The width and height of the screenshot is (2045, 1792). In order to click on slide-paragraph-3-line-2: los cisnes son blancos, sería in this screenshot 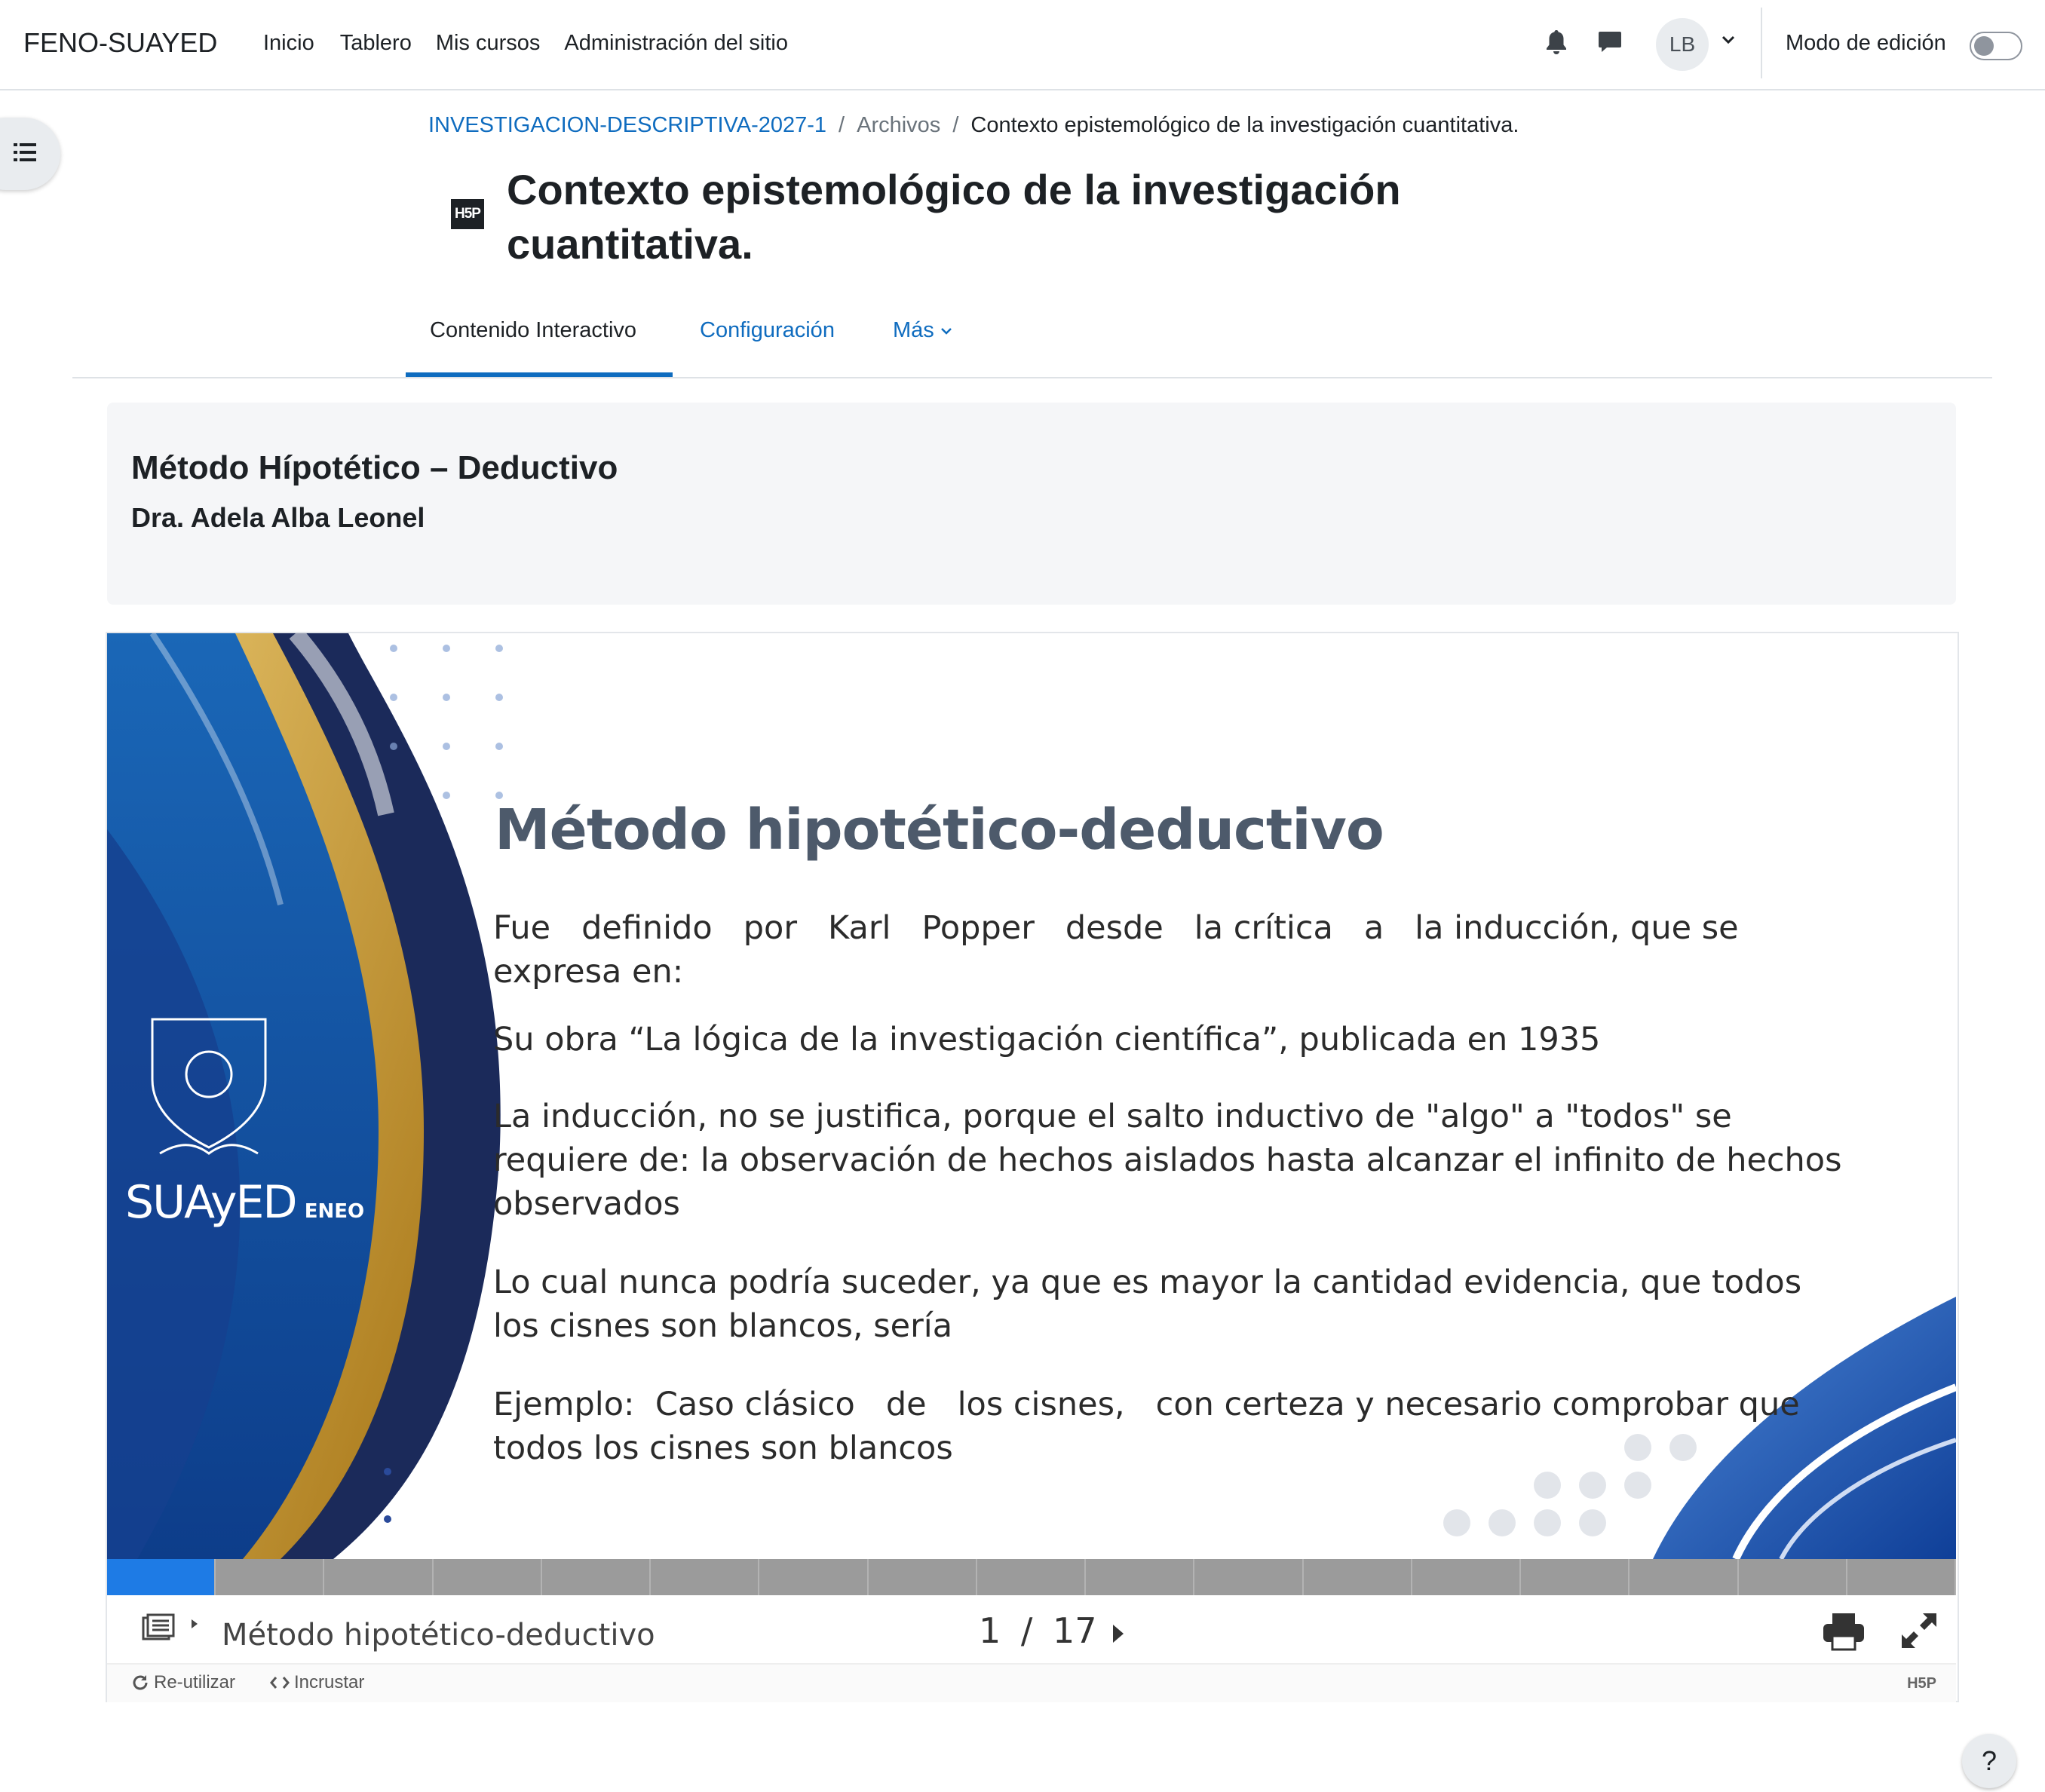, I will do `click(723, 1326)`.